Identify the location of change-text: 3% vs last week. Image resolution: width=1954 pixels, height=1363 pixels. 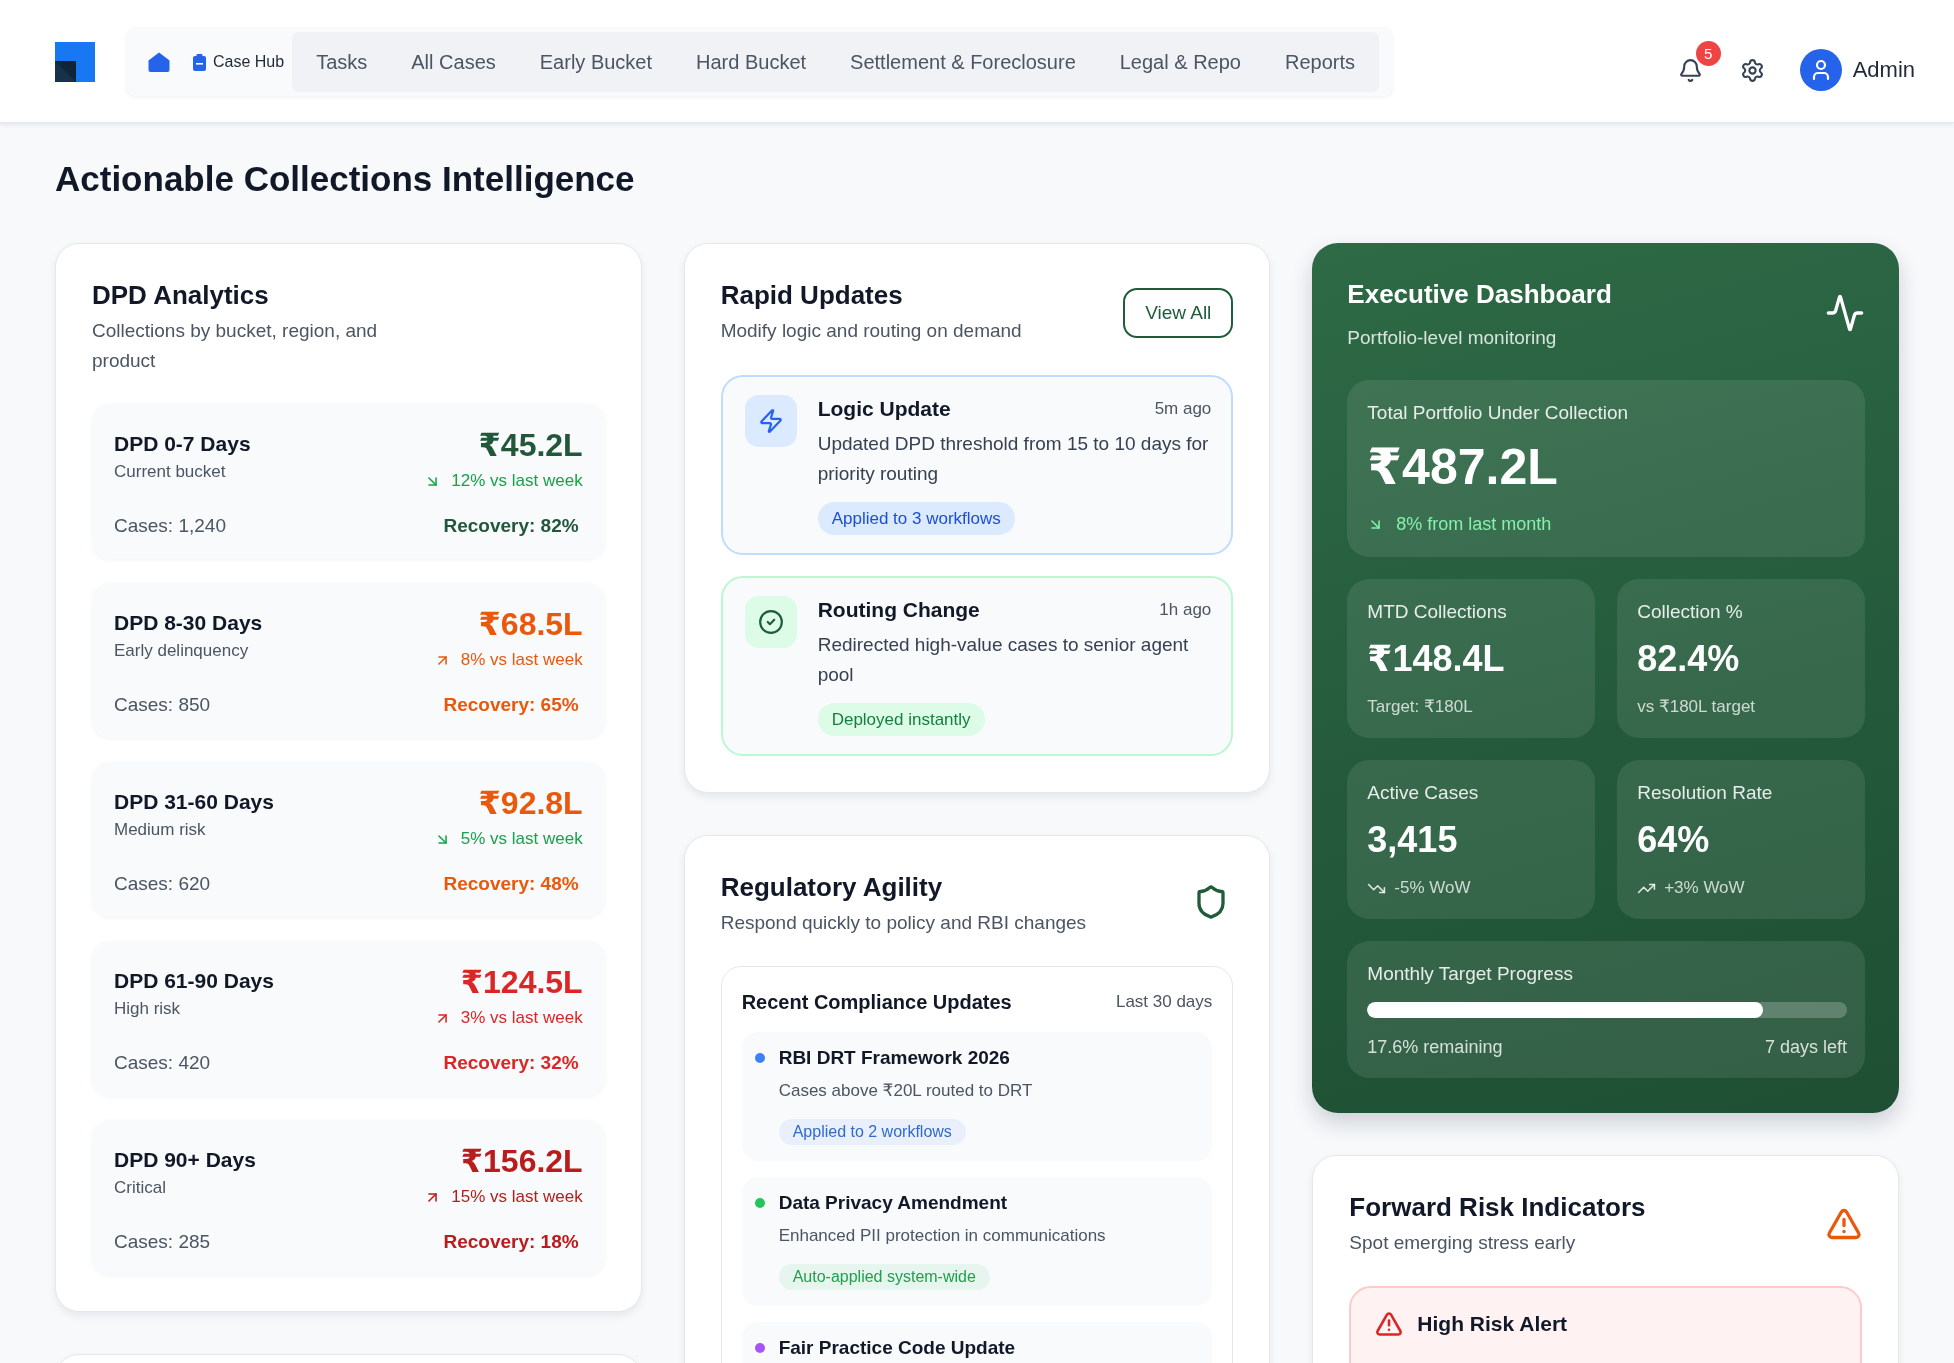
(521, 1018).